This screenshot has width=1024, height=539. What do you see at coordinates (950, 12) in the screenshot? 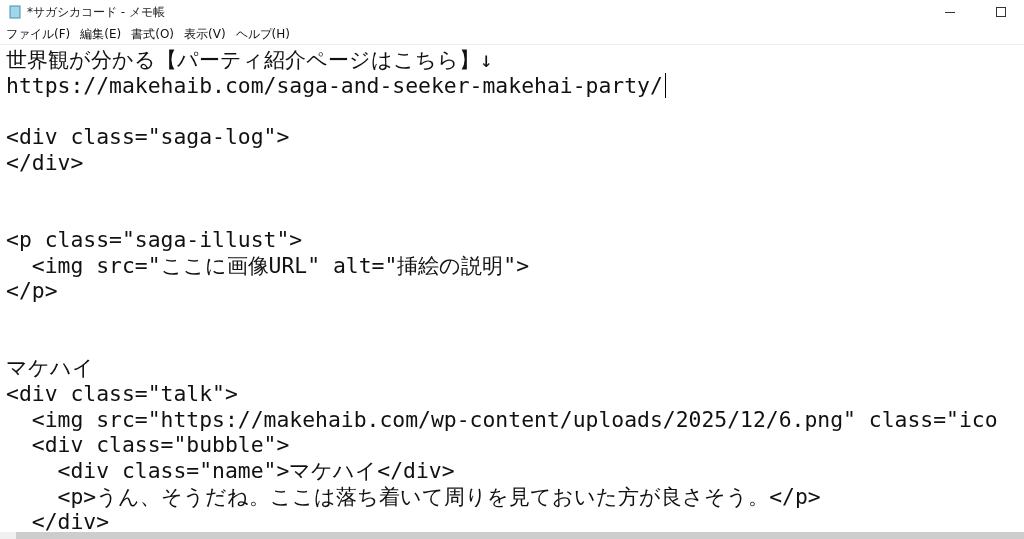
I see `minimize-icon` at bounding box center [950, 12].